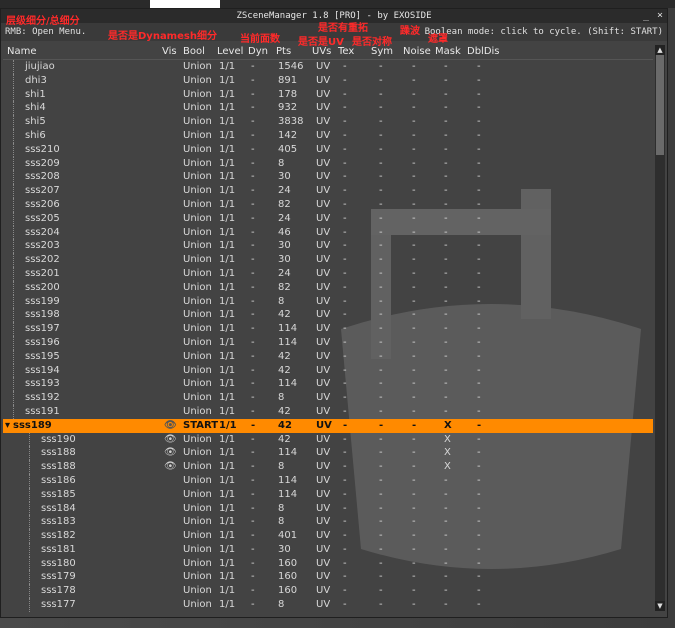  I want to click on scroll-thumb, so click(660, 105).